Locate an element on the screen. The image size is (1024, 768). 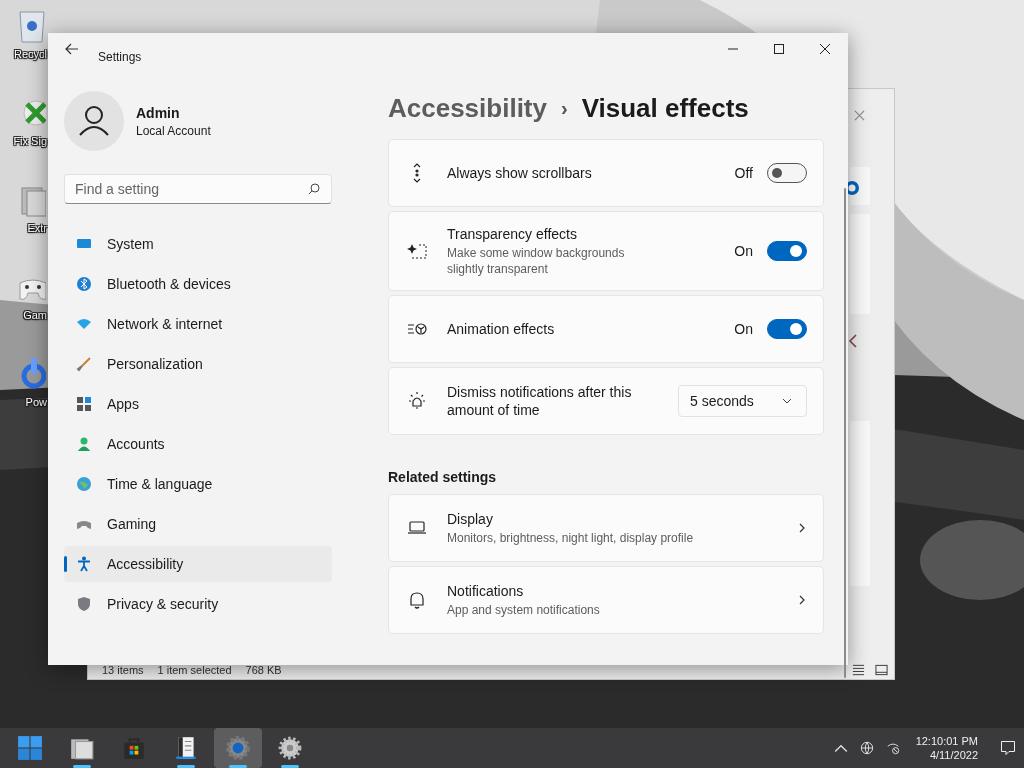
status-text: 1 item selected is located at coordinates (194, 670).